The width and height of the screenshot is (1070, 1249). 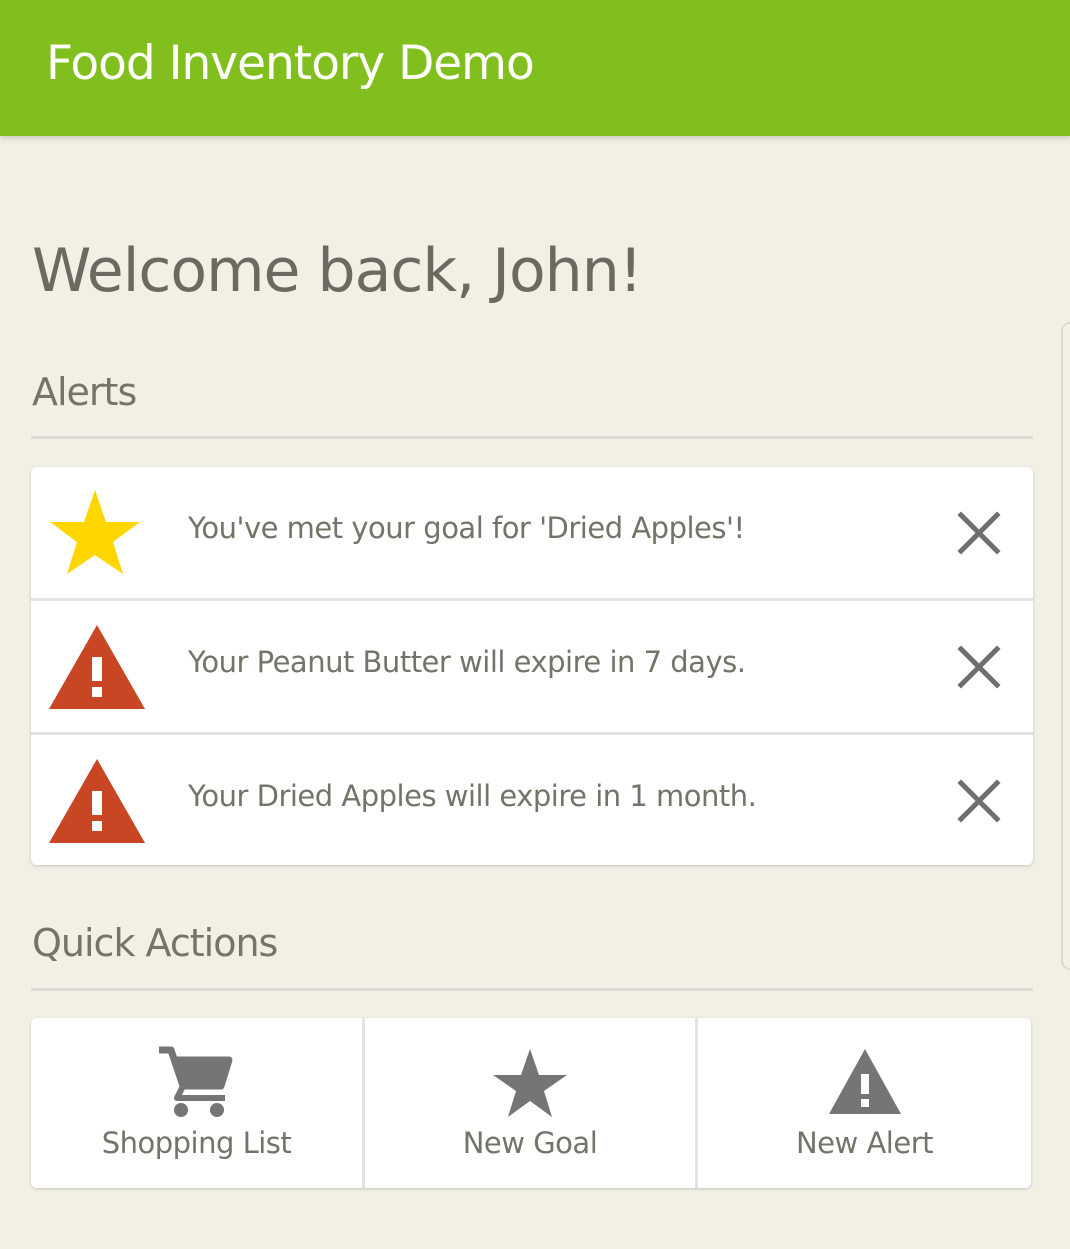 I want to click on new-alert-button: New Alert, so click(x=864, y=1103).